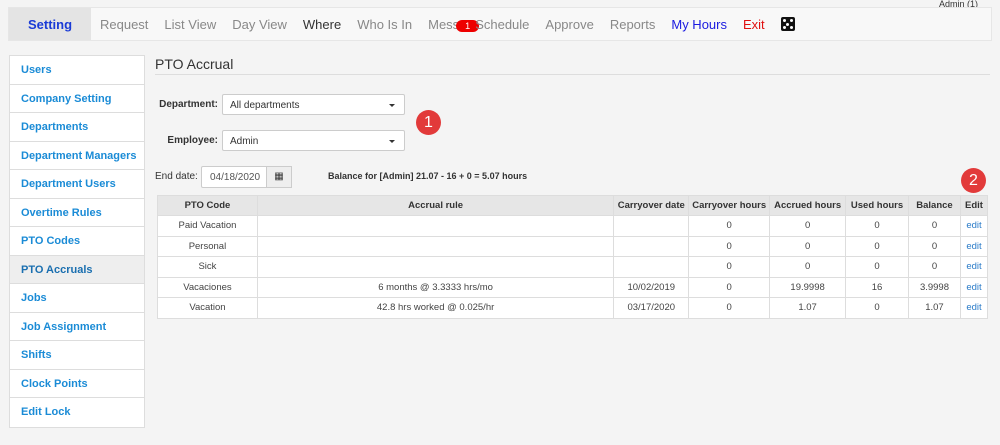 This screenshot has height=445, width=1000. Describe the element at coordinates (428, 122) in the screenshot. I see `callout-badge-1: 1` at that location.